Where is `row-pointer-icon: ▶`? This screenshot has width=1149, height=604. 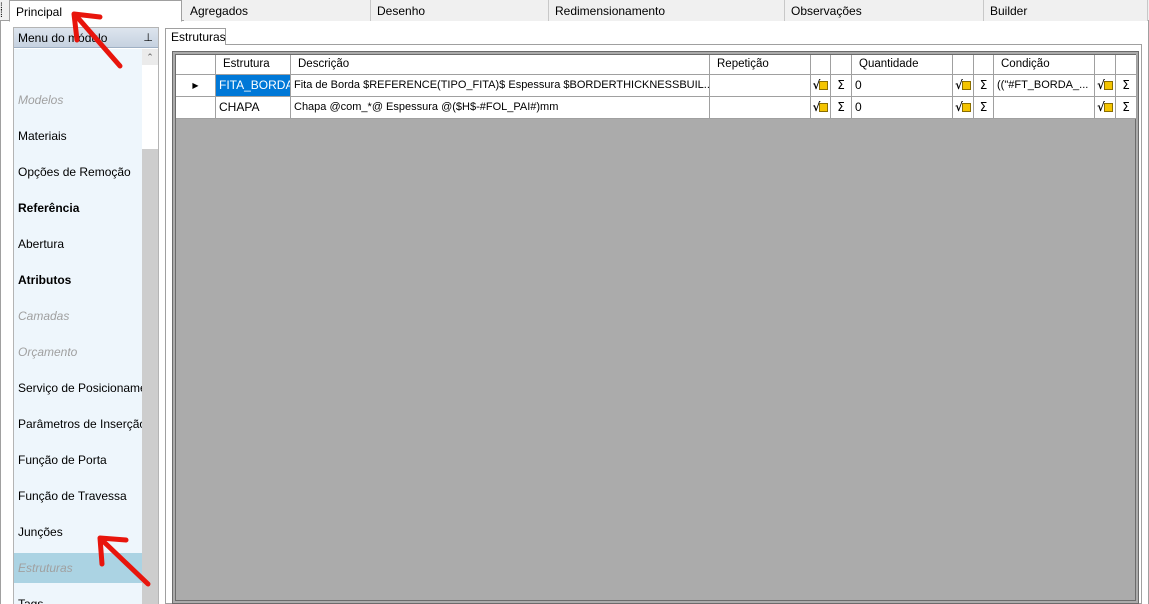
row-pointer-icon: ▶ is located at coordinates (196, 86).